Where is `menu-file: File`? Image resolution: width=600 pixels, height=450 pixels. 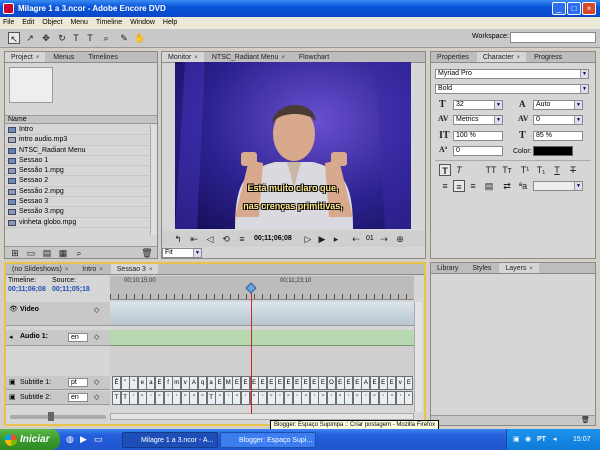
menu-file: File is located at coordinates (8, 22).